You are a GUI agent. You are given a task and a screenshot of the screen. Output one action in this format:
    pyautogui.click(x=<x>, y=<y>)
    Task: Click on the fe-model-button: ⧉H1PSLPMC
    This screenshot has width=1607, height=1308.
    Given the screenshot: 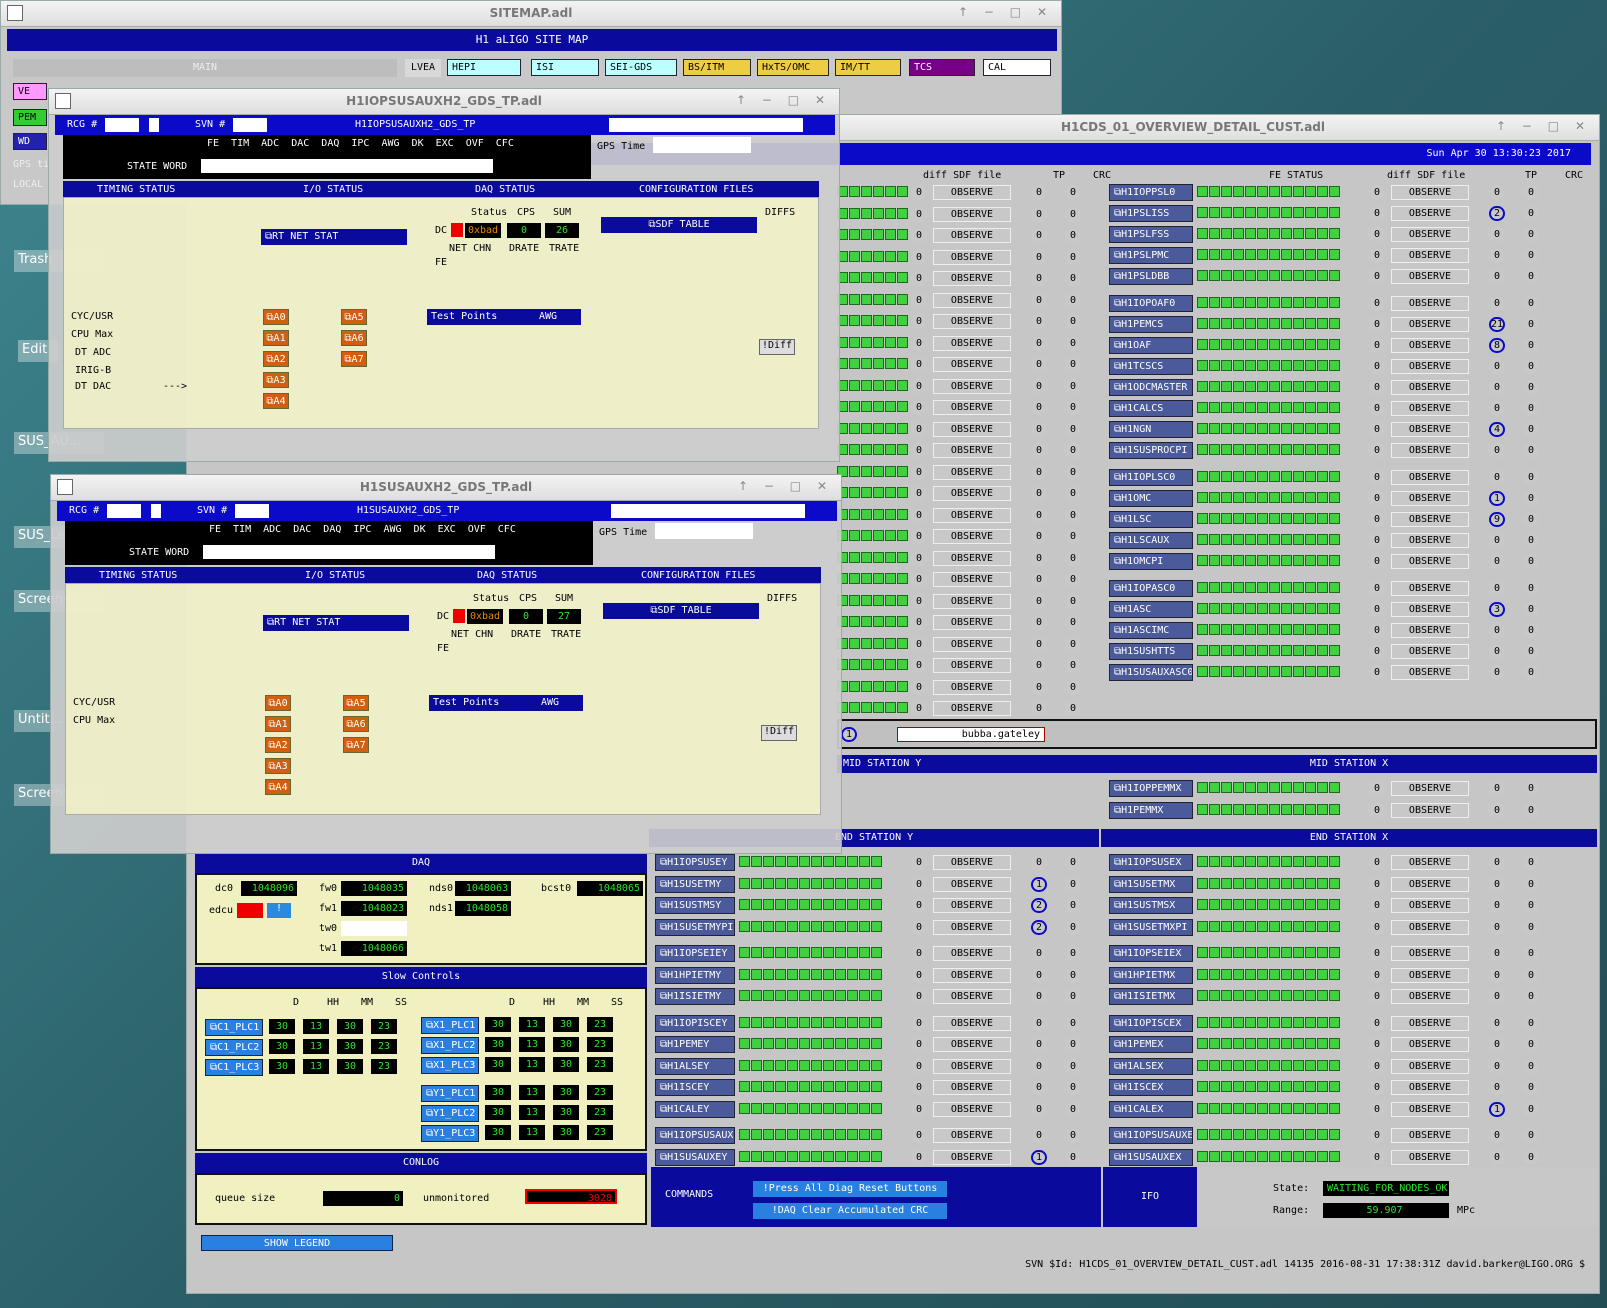 What is the action you would take?
    pyautogui.click(x=1151, y=255)
    